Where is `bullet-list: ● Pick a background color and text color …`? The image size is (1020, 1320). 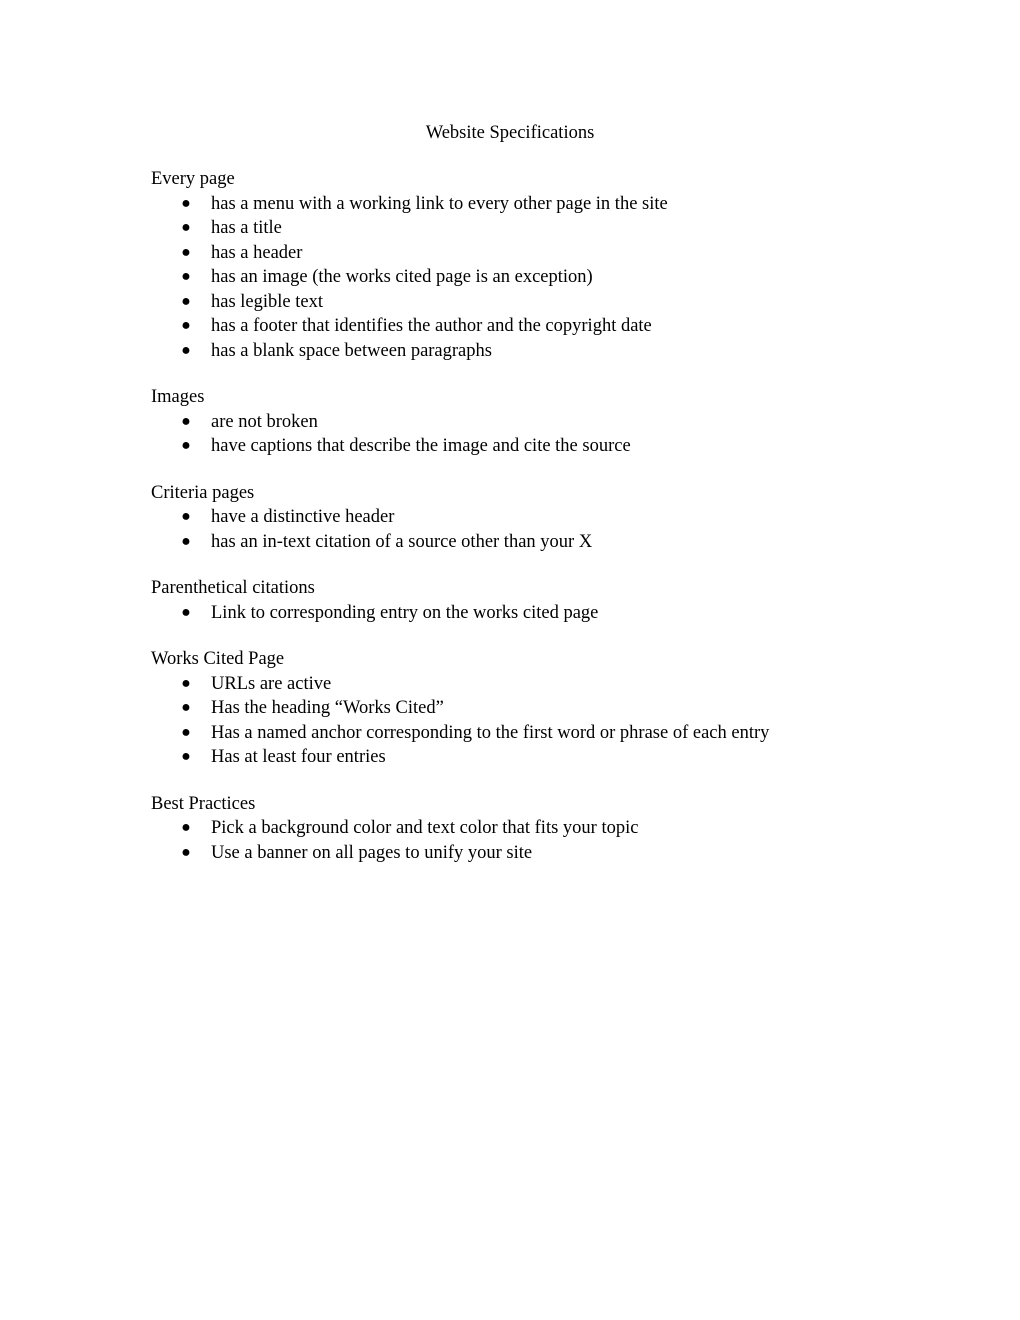
bullet-list: ● Pick a background color and text color … is located at coordinates (551, 840).